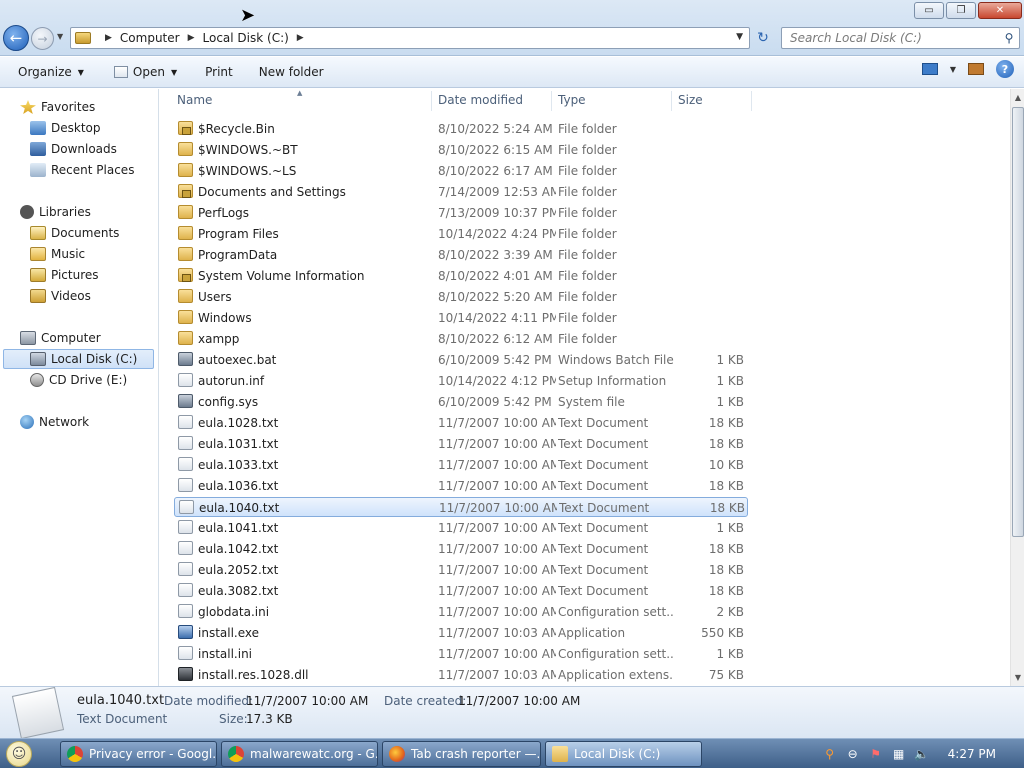  Describe the element at coordinates (976, 69) in the screenshot. I see `preview-pane-icon` at that location.